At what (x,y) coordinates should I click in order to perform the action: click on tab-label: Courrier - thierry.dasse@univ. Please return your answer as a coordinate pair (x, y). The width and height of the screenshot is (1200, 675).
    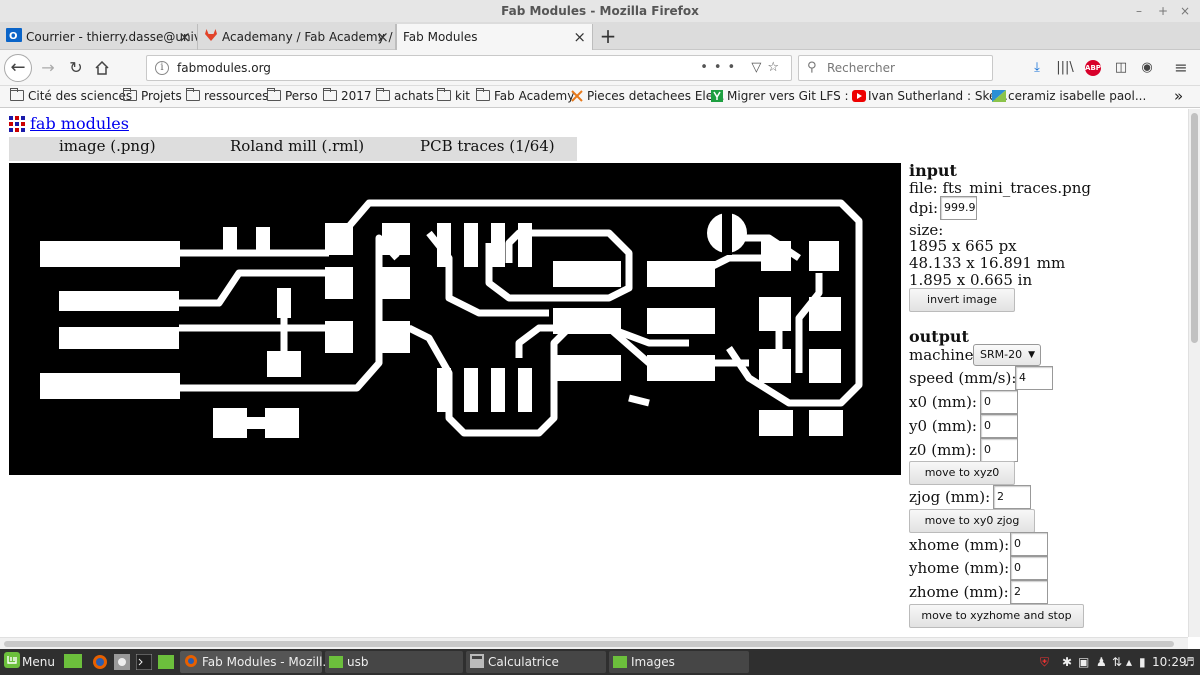
    Looking at the image, I should click on (112, 37).